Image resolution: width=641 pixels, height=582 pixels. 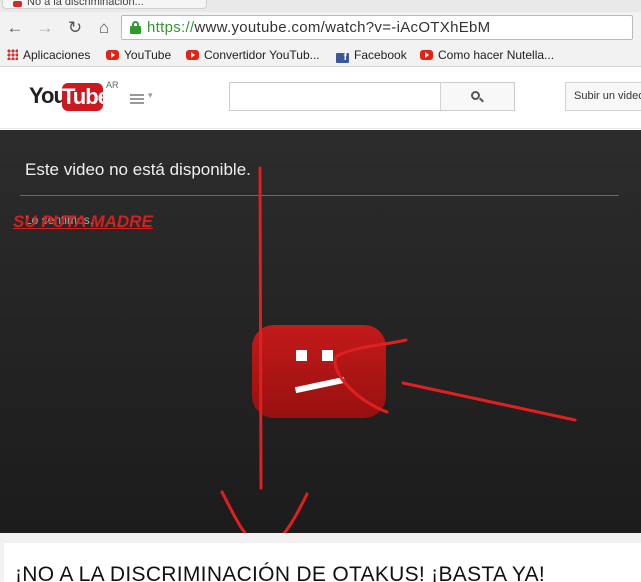 What do you see at coordinates (135, 27) in the screenshot?
I see `lock-icon` at bounding box center [135, 27].